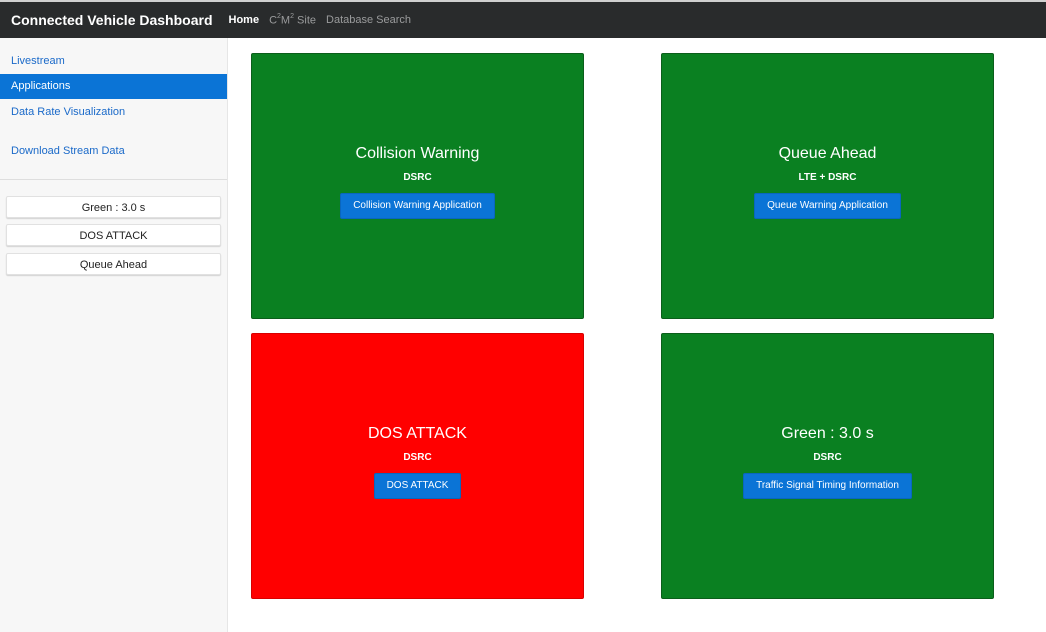 This screenshot has height=632, width=1046. Describe the element at coordinates (827, 177) in the screenshot. I see `card-protocol: LTE + DSRC` at that location.